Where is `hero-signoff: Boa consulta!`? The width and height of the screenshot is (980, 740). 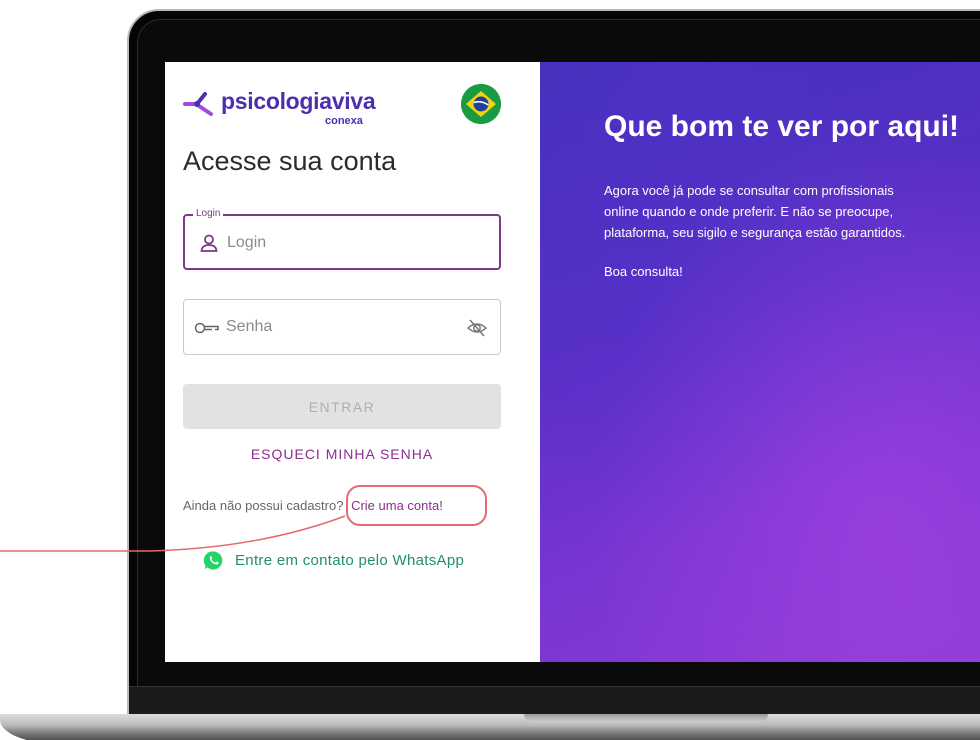 hero-signoff: Boa consulta! is located at coordinates (643, 271).